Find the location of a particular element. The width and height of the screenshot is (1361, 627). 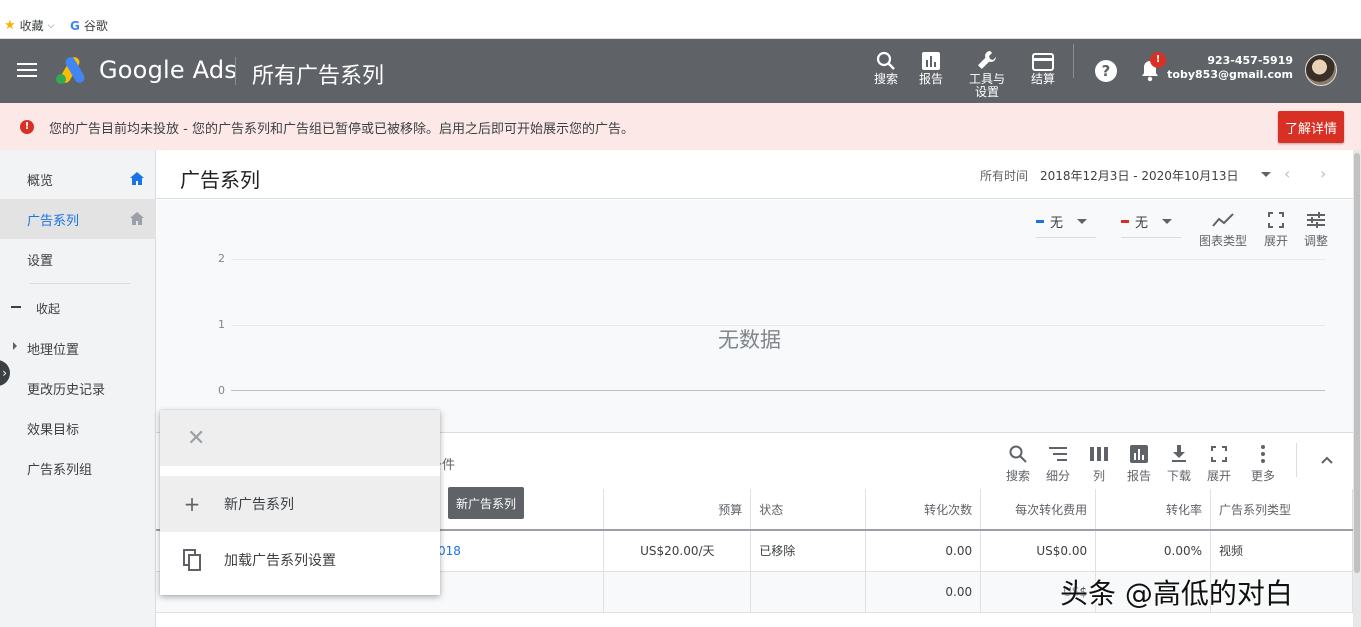

search-button: 搜索 is located at coordinates (886, 67).